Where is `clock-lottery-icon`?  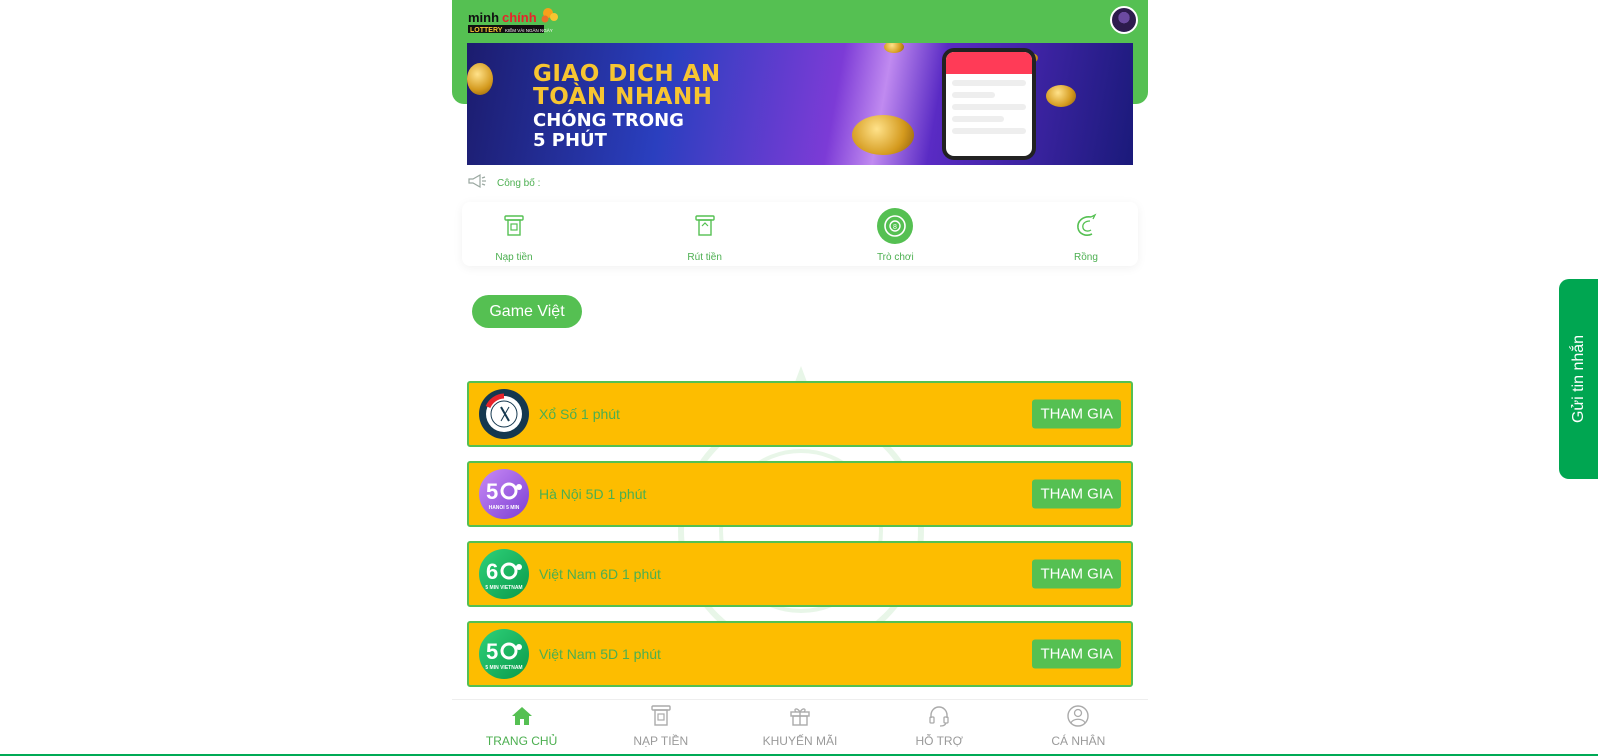 clock-lottery-icon is located at coordinates (504, 414).